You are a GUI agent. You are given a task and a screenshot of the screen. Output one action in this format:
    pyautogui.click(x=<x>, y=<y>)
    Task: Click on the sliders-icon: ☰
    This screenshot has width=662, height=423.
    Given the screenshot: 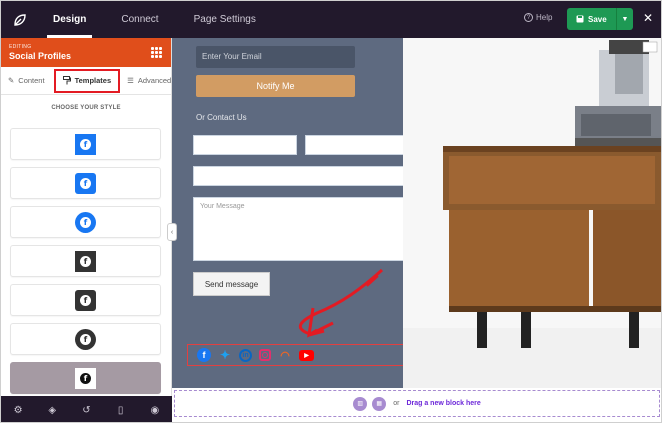 What is the action you would take?
    pyautogui.click(x=130, y=80)
    